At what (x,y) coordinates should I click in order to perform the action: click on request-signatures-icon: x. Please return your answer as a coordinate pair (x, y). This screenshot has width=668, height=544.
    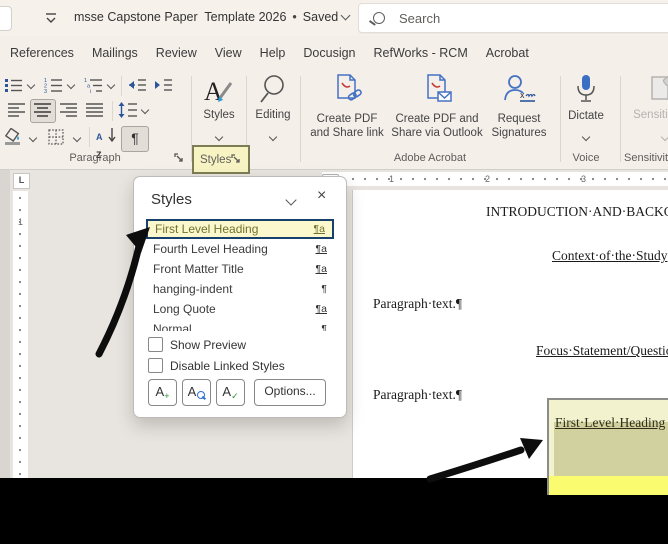
    Looking at the image, I should click on (520, 88).